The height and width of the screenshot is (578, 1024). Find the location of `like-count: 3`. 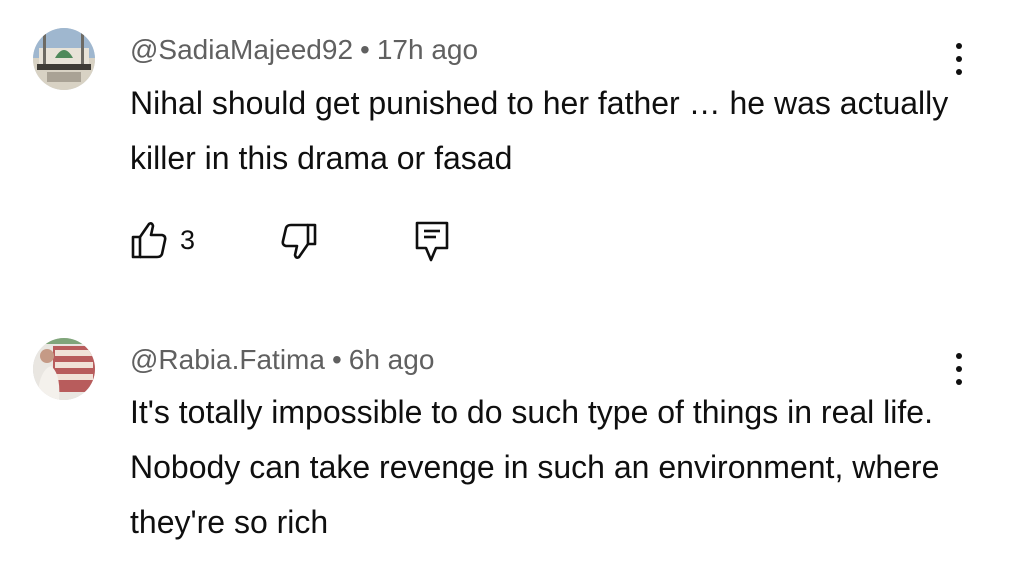

like-count: 3 is located at coordinates (188, 239).